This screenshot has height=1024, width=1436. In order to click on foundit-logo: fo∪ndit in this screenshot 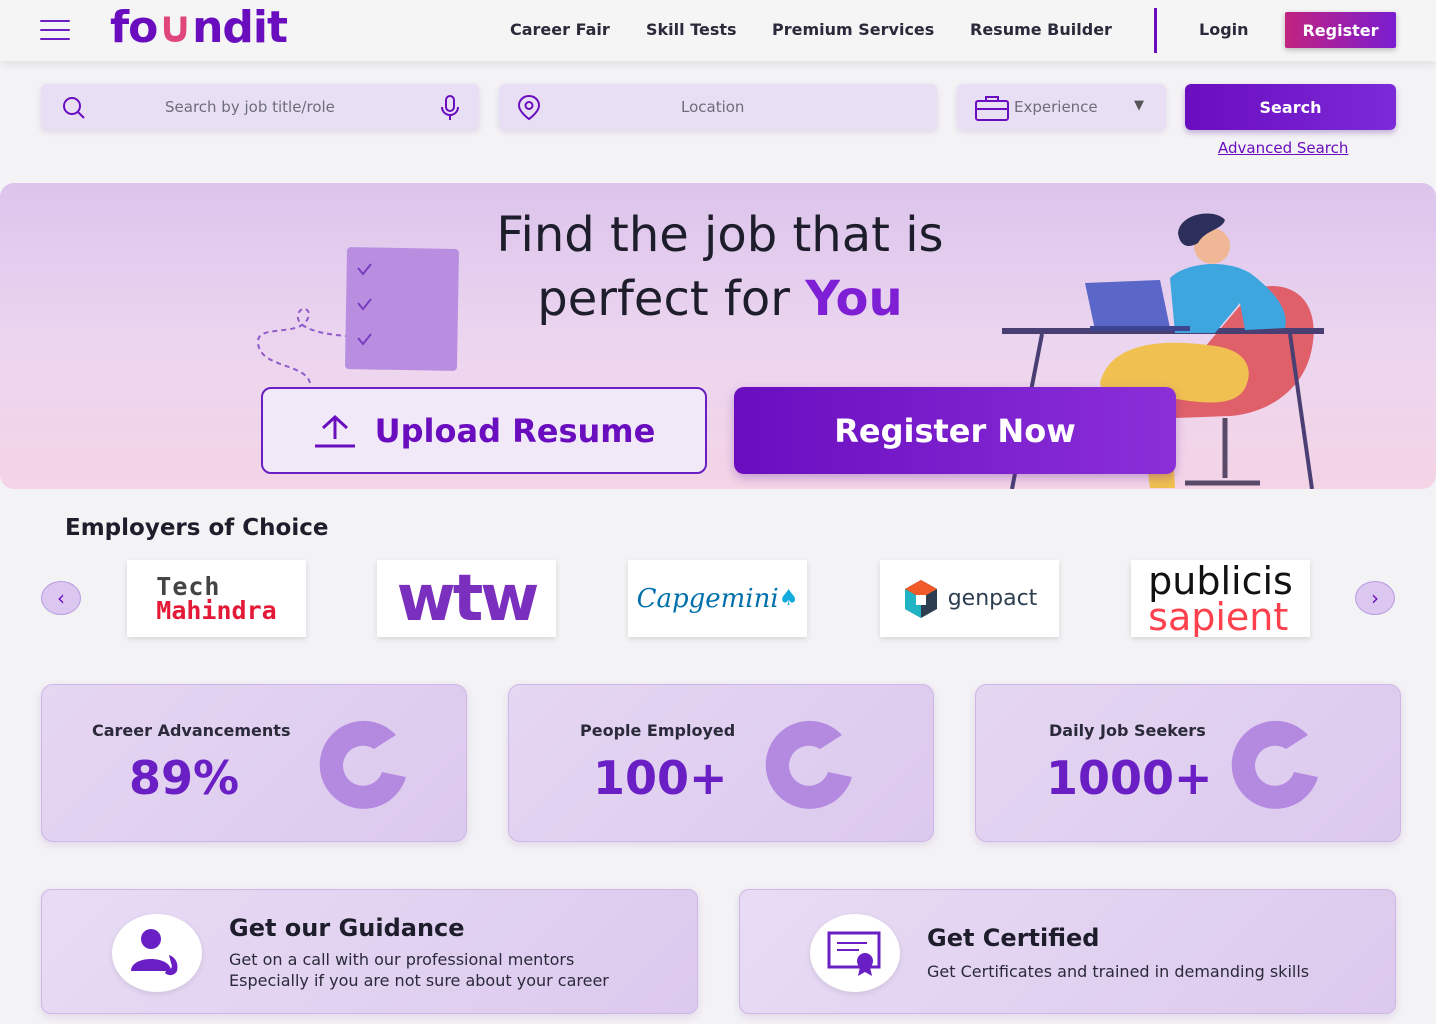, I will do `click(199, 27)`.